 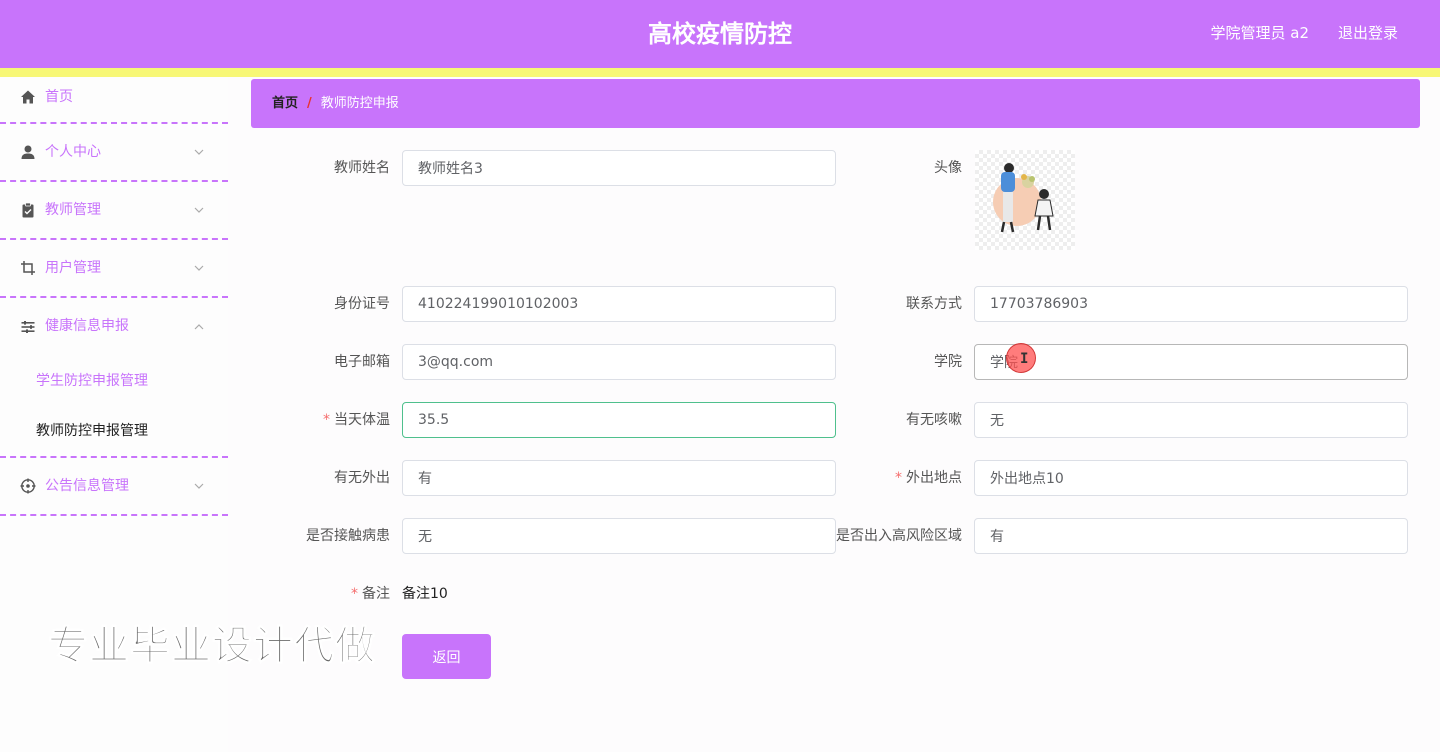 What do you see at coordinates (619, 304) in the screenshot?
I see `id-number-input` at bounding box center [619, 304].